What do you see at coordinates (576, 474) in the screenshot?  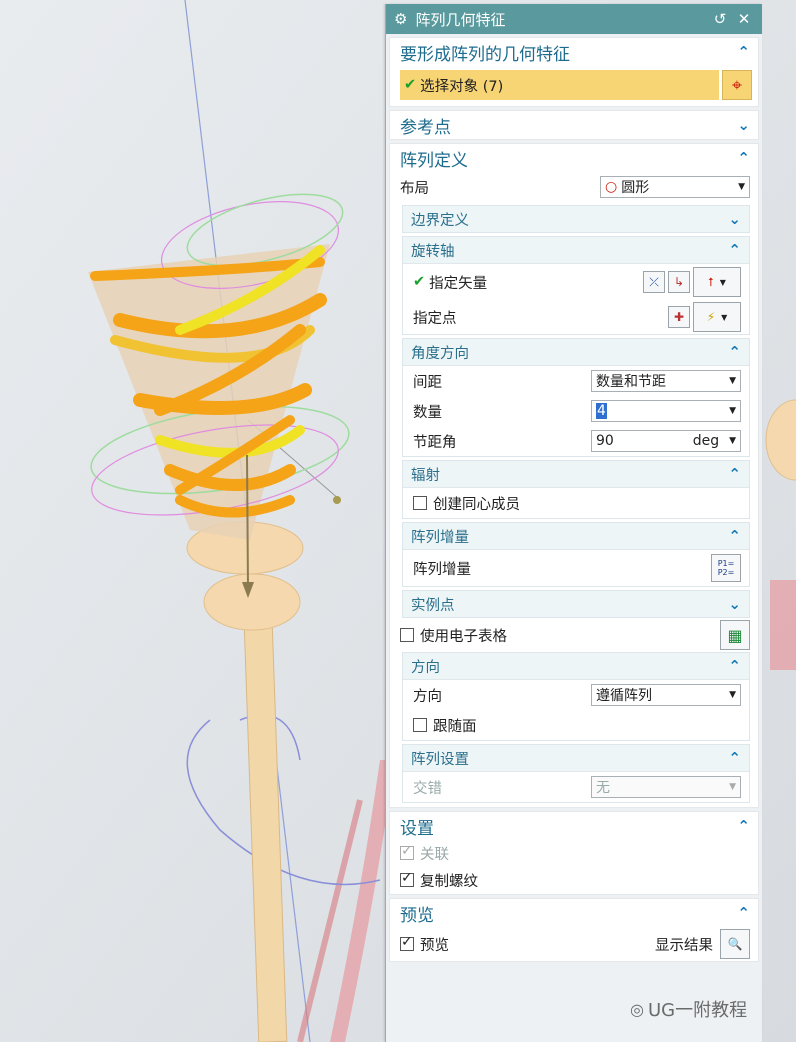 I see `sub-radial-header: 辐射 ⌃` at bounding box center [576, 474].